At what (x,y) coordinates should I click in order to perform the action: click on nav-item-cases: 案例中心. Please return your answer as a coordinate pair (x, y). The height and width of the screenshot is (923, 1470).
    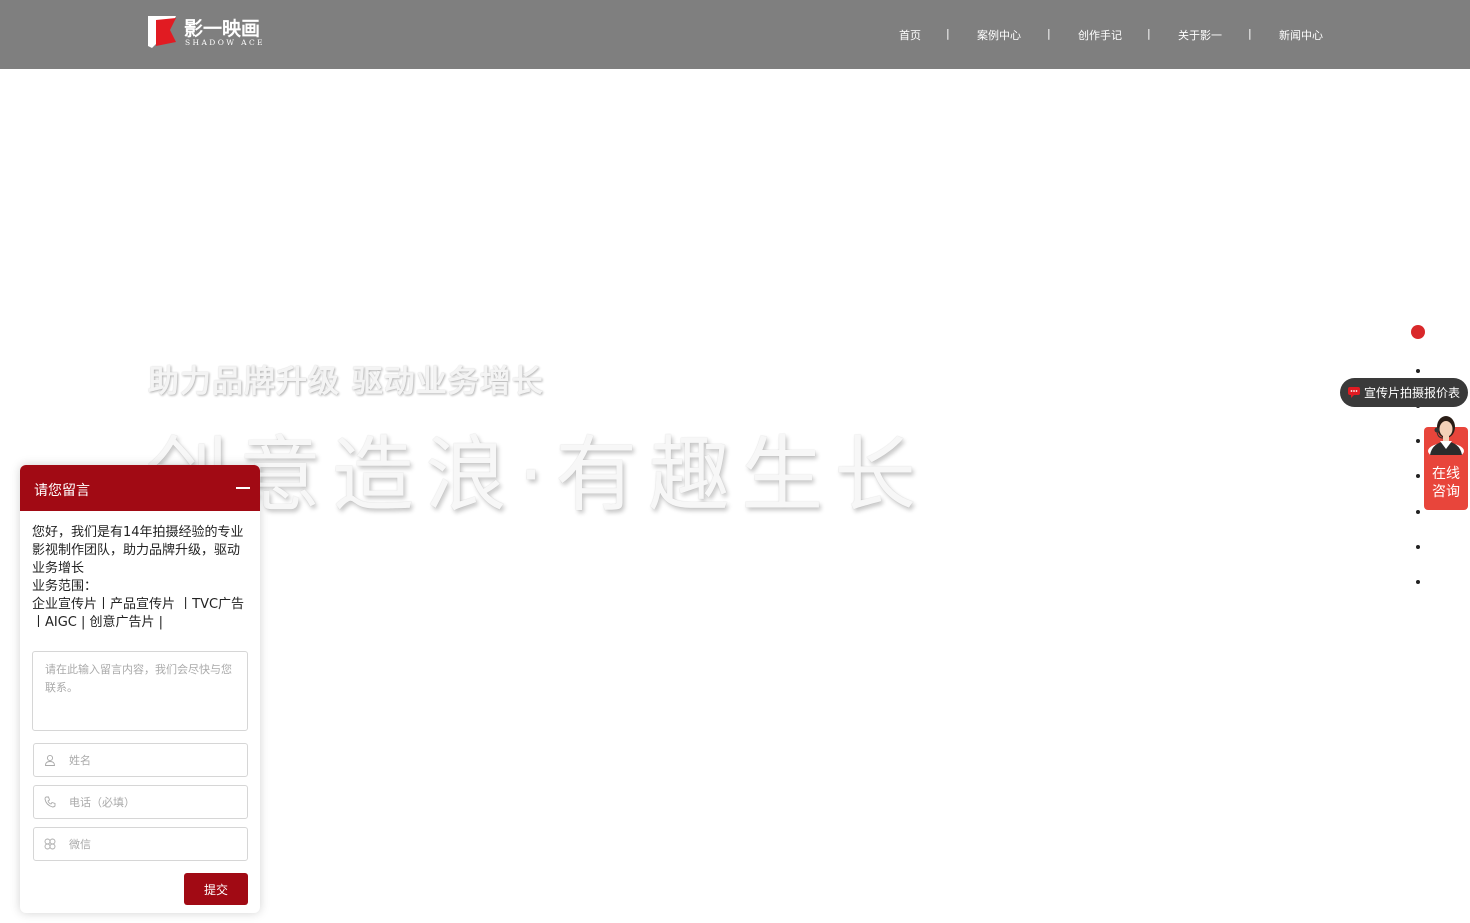
    Looking at the image, I should click on (999, 35).